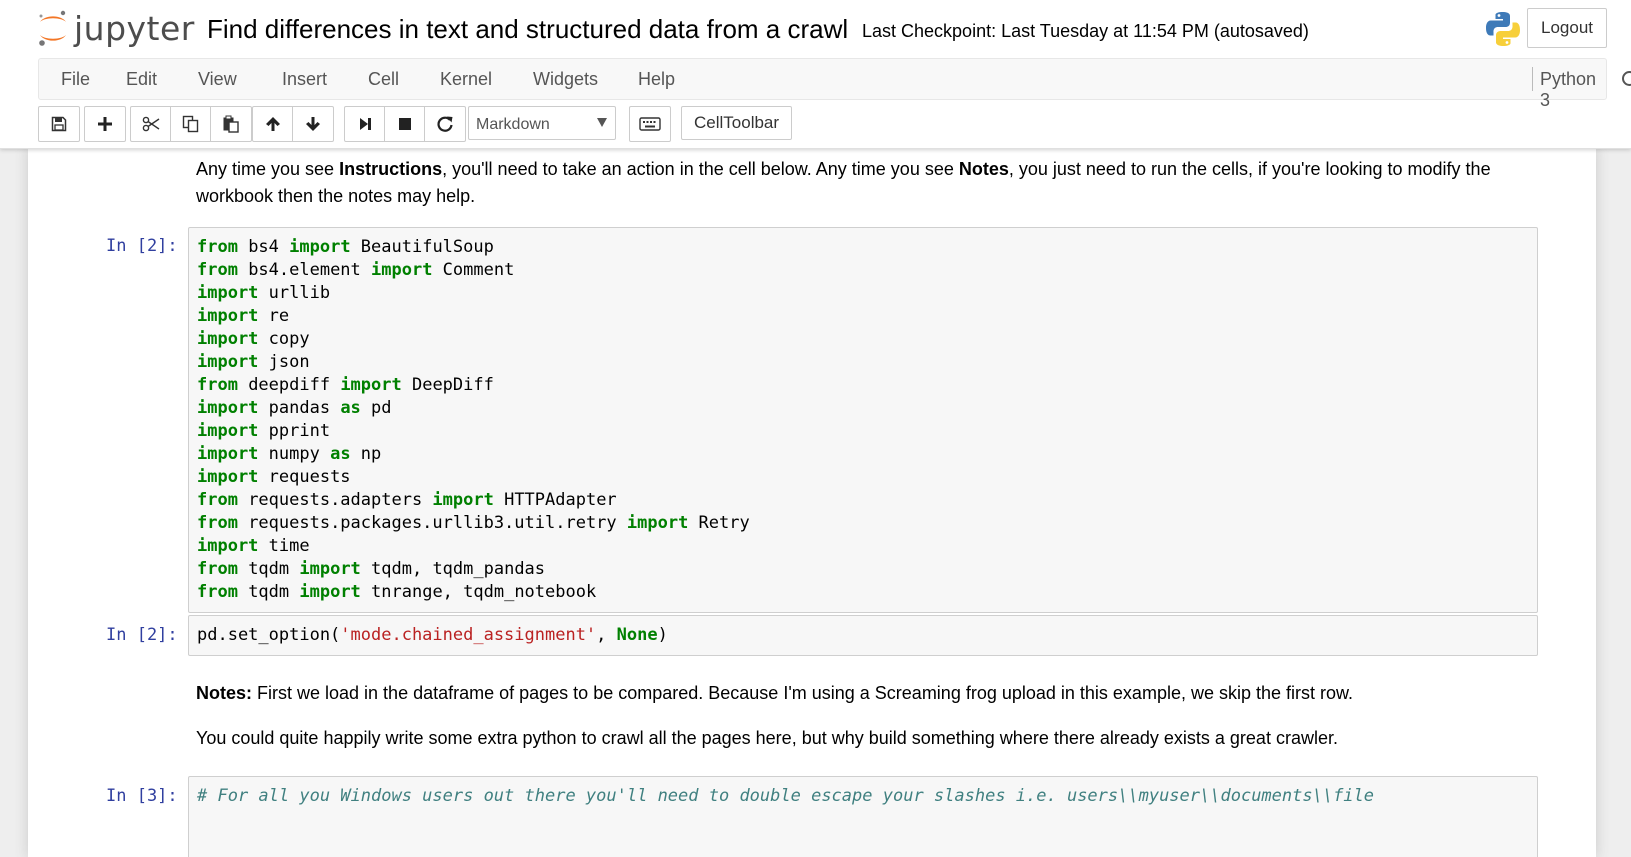 This screenshot has height=857, width=1631. I want to click on toolbar-edit-group, so click(191, 124).